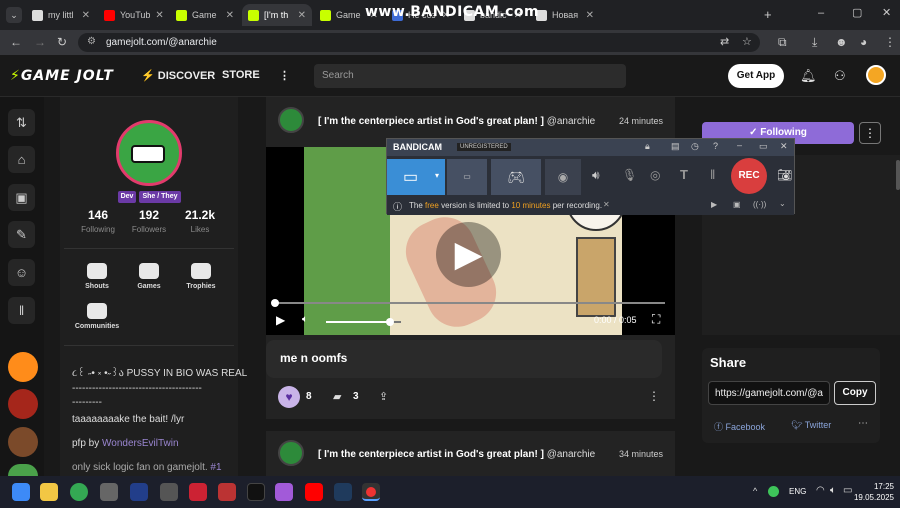 This screenshot has height=508, width=900. I want to click on discover-link: ⚡ DISCOVER, so click(178, 75).